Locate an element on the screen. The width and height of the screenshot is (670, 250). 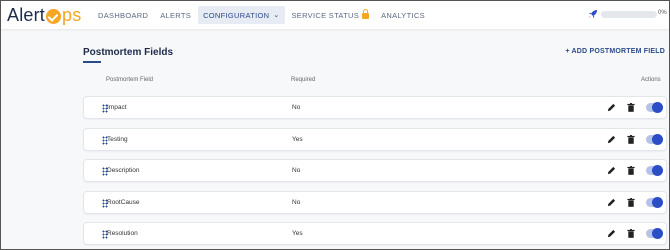
field-name: Impact is located at coordinates (117, 107).